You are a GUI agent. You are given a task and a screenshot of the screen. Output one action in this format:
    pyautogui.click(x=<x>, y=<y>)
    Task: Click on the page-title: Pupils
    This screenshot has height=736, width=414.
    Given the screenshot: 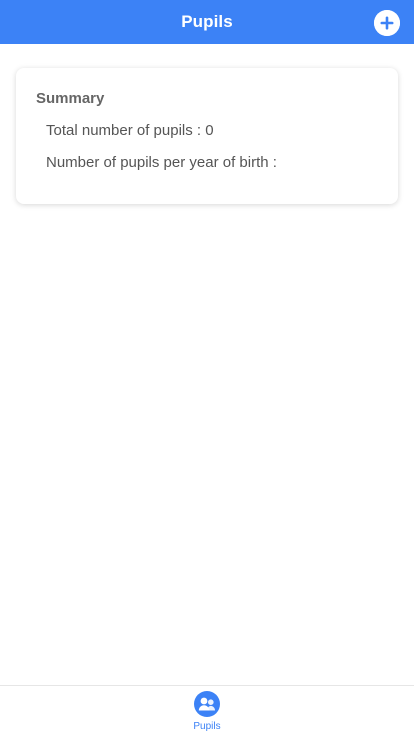 What is the action you would take?
    pyautogui.click(x=207, y=21)
    